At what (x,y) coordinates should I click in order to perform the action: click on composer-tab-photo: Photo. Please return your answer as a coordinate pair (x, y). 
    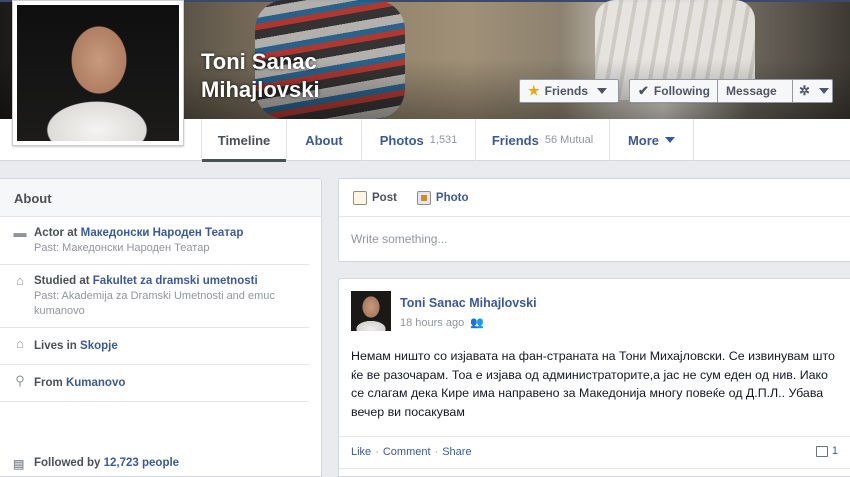
    Looking at the image, I should click on (442, 197).